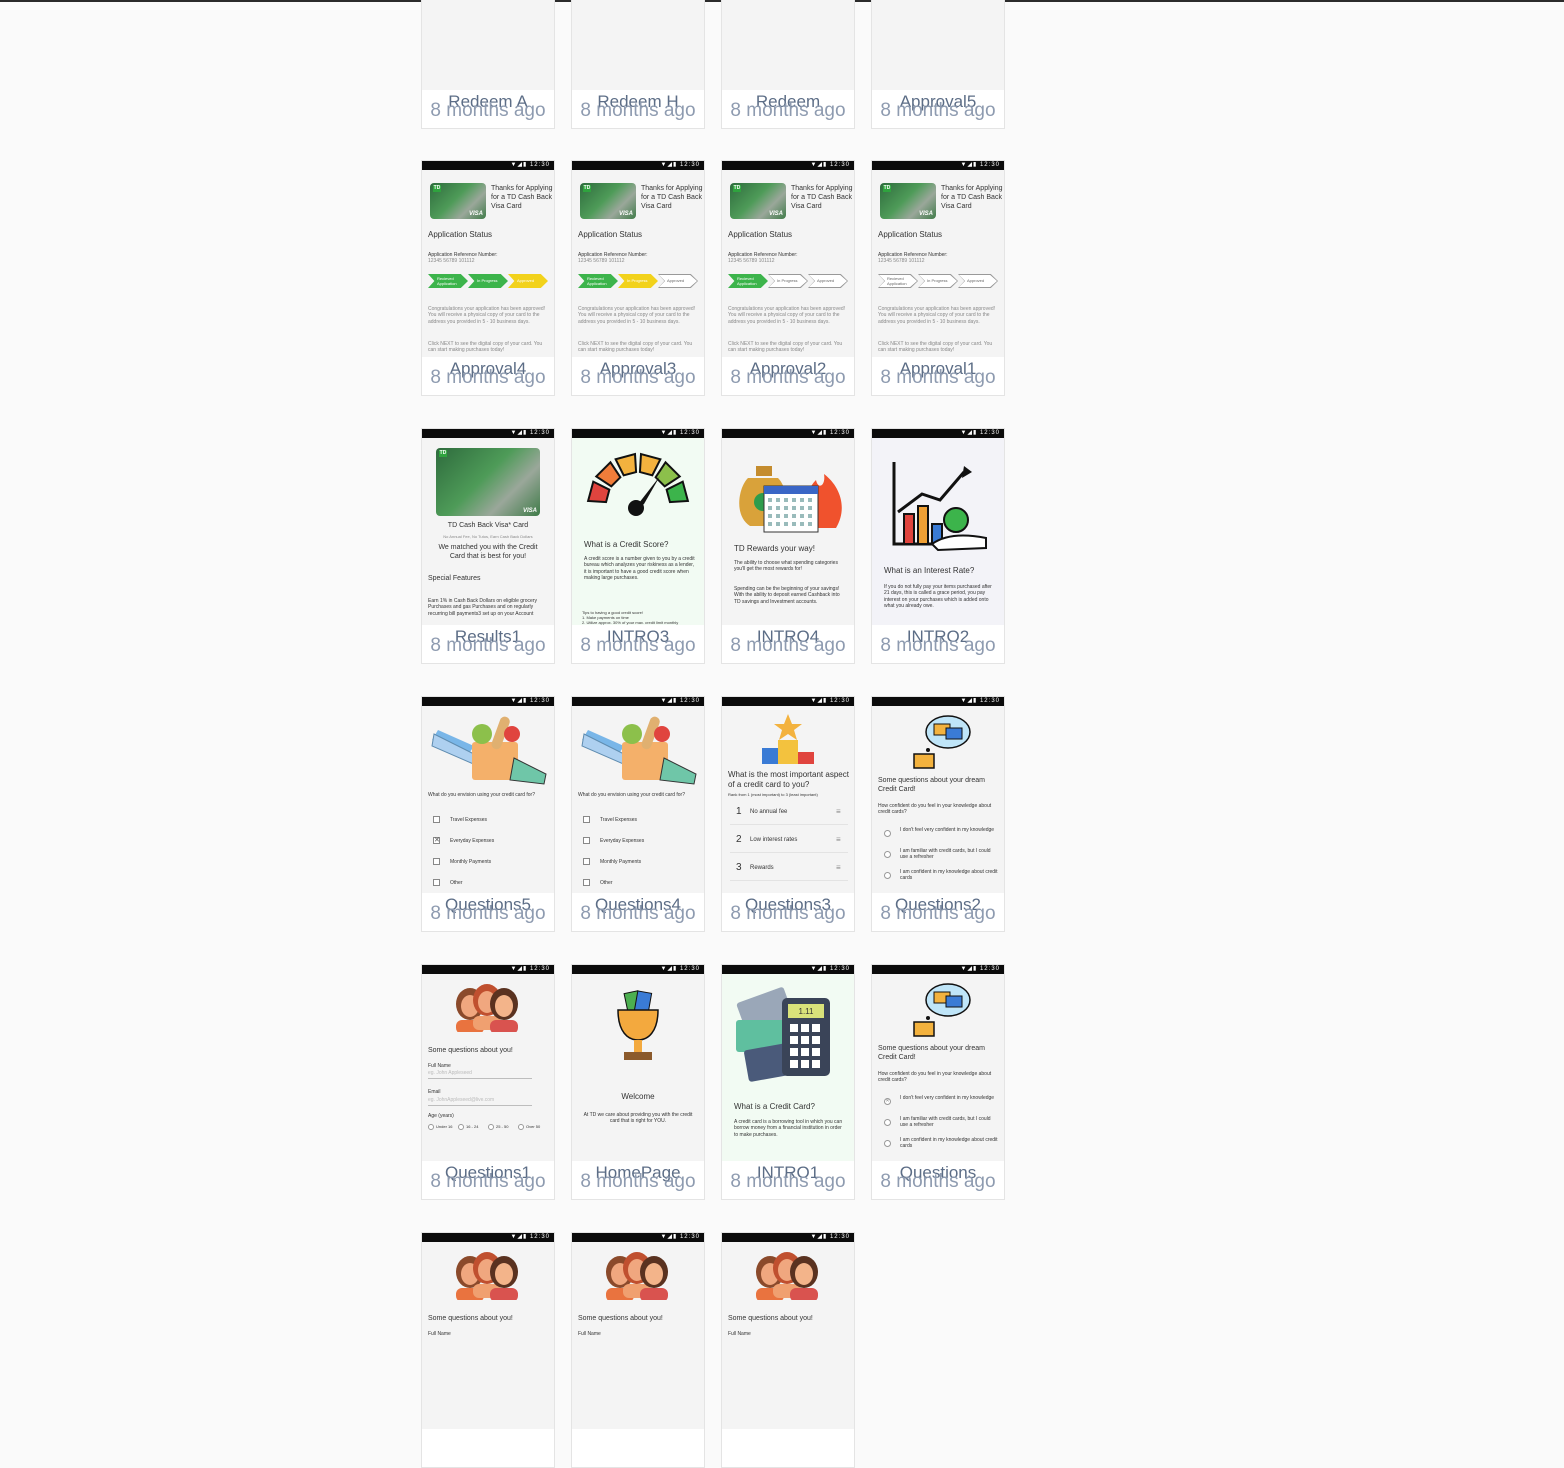 The width and height of the screenshot is (1564, 1468). What do you see at coordinates (469, 820) in the screenshot?
I see `checkbox-label: Travel Expenses` at bounding box center [469, 820].